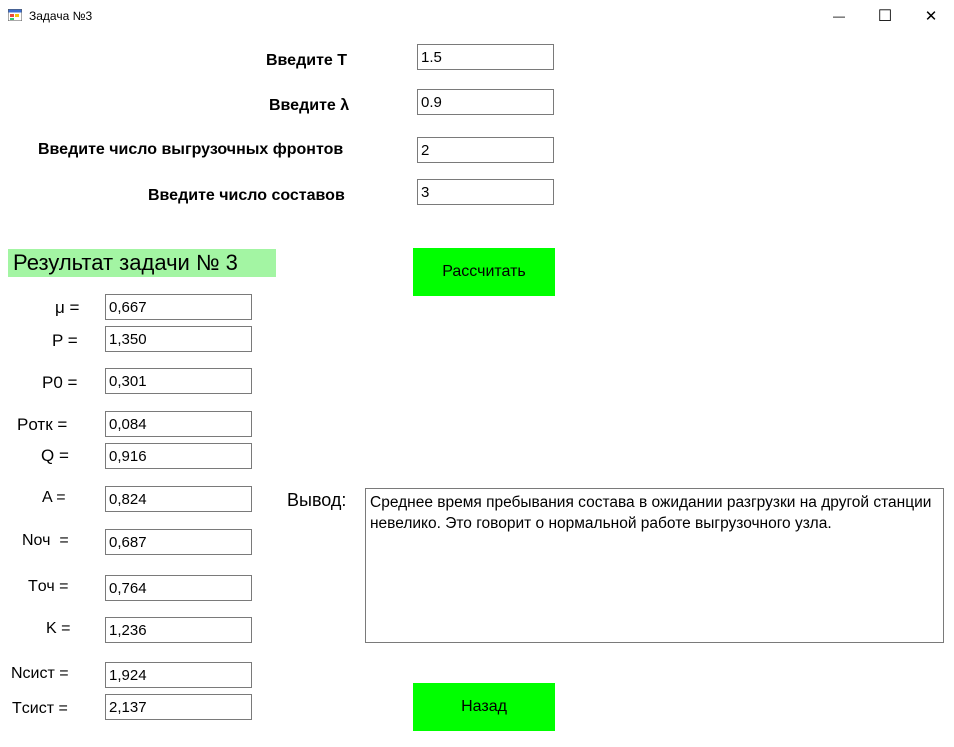  I want to click on toch-field, so click(178, 588).